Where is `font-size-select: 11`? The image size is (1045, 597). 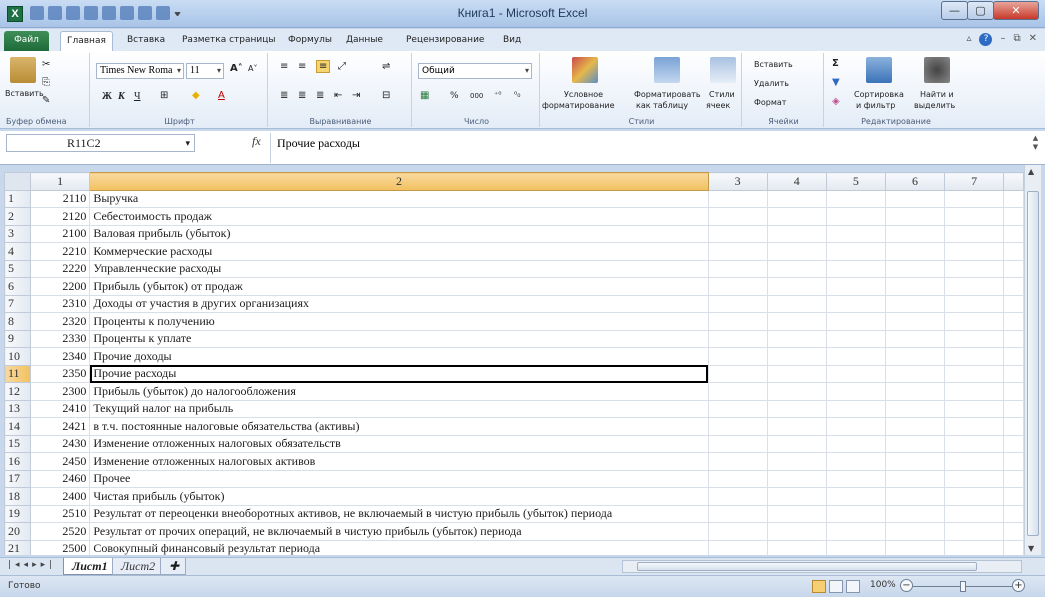
font-size-select: 11 is located at coordinates (205, 71).